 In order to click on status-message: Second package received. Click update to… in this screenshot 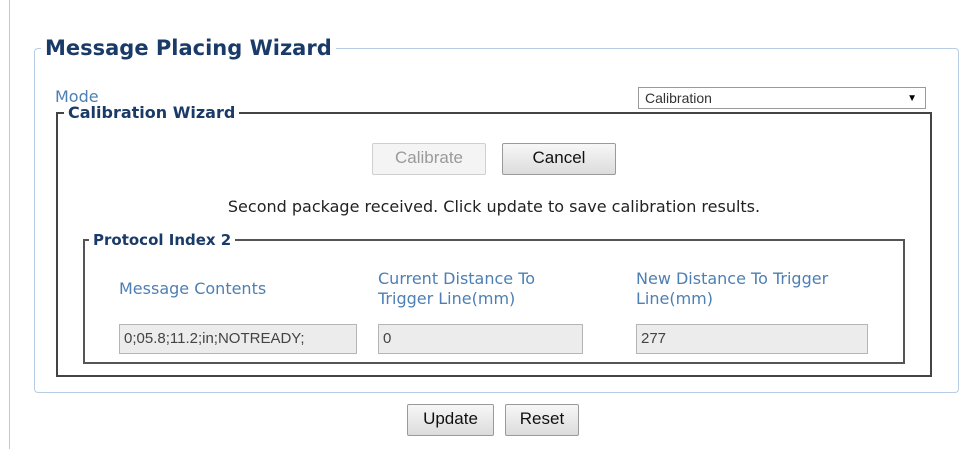, I will do `click(494, 206)`.